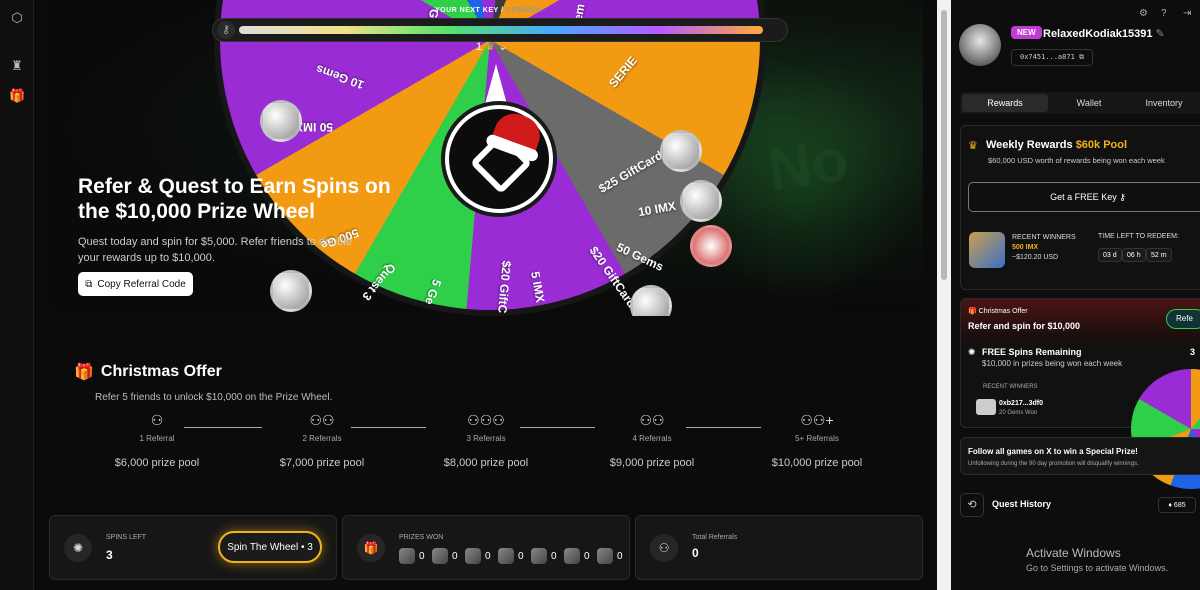 The width and height of the screenshot is (1200, 590). I want to click on scrollbar-thumb, so click(944, 145).